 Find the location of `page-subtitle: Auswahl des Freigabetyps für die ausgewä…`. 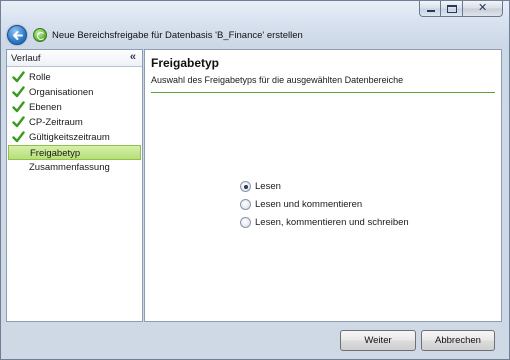

page-subtitle: Auswahl des Freigabetyps für die ausgewä… is located at coordinates (277, 80).